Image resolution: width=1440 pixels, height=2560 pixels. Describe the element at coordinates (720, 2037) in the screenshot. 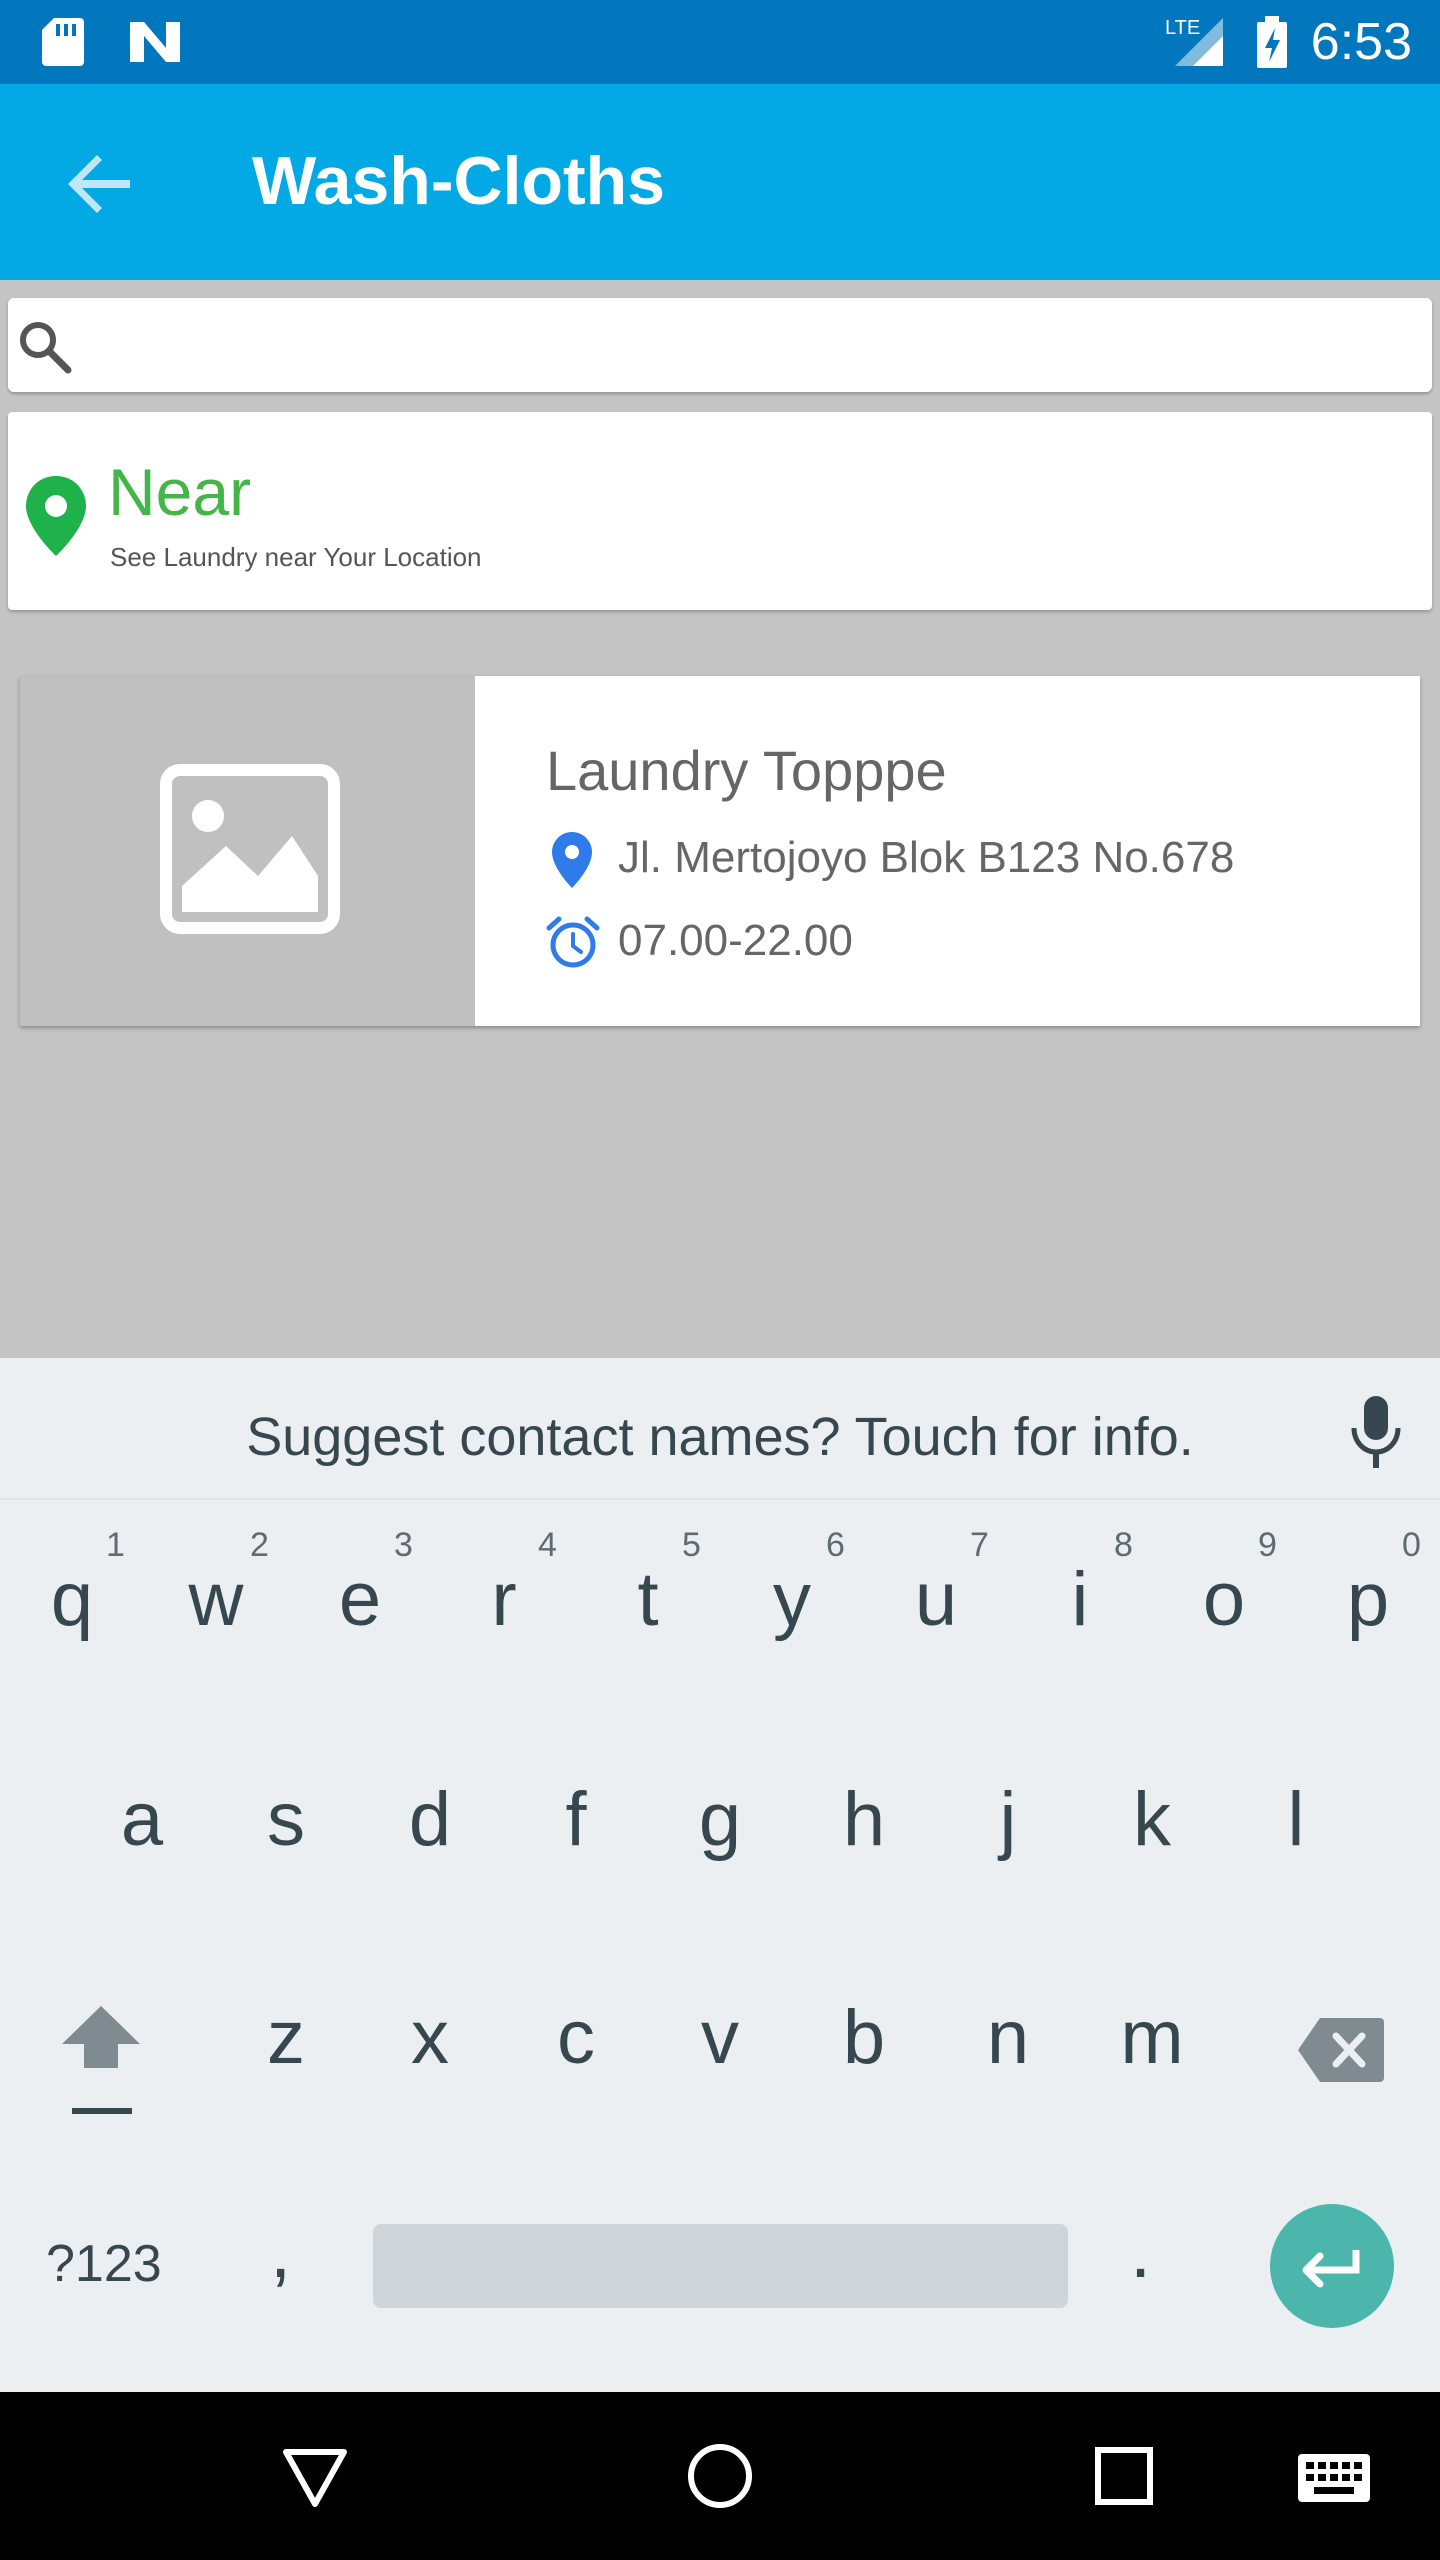

I see `key-v: v` at that location.